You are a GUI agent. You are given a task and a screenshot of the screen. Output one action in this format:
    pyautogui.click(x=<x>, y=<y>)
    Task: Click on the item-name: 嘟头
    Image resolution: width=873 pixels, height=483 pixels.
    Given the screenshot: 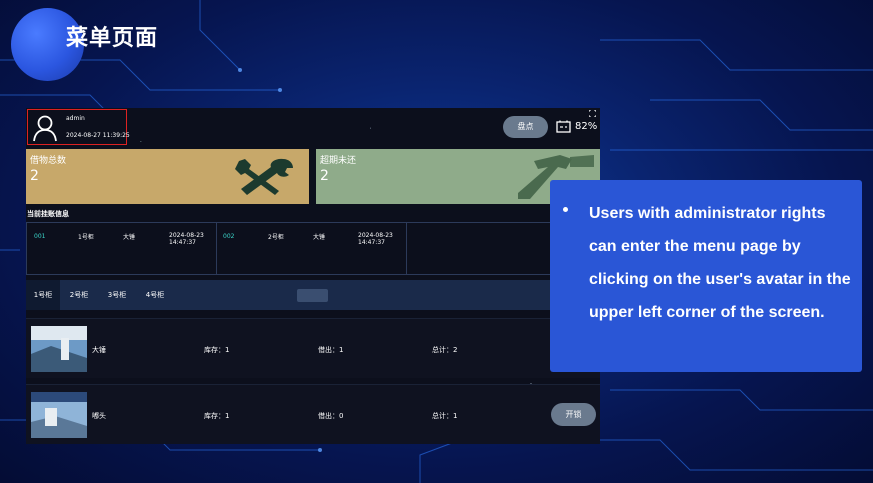 What is the action you would take?
    pyautogui.click(x=99, y=416)
    